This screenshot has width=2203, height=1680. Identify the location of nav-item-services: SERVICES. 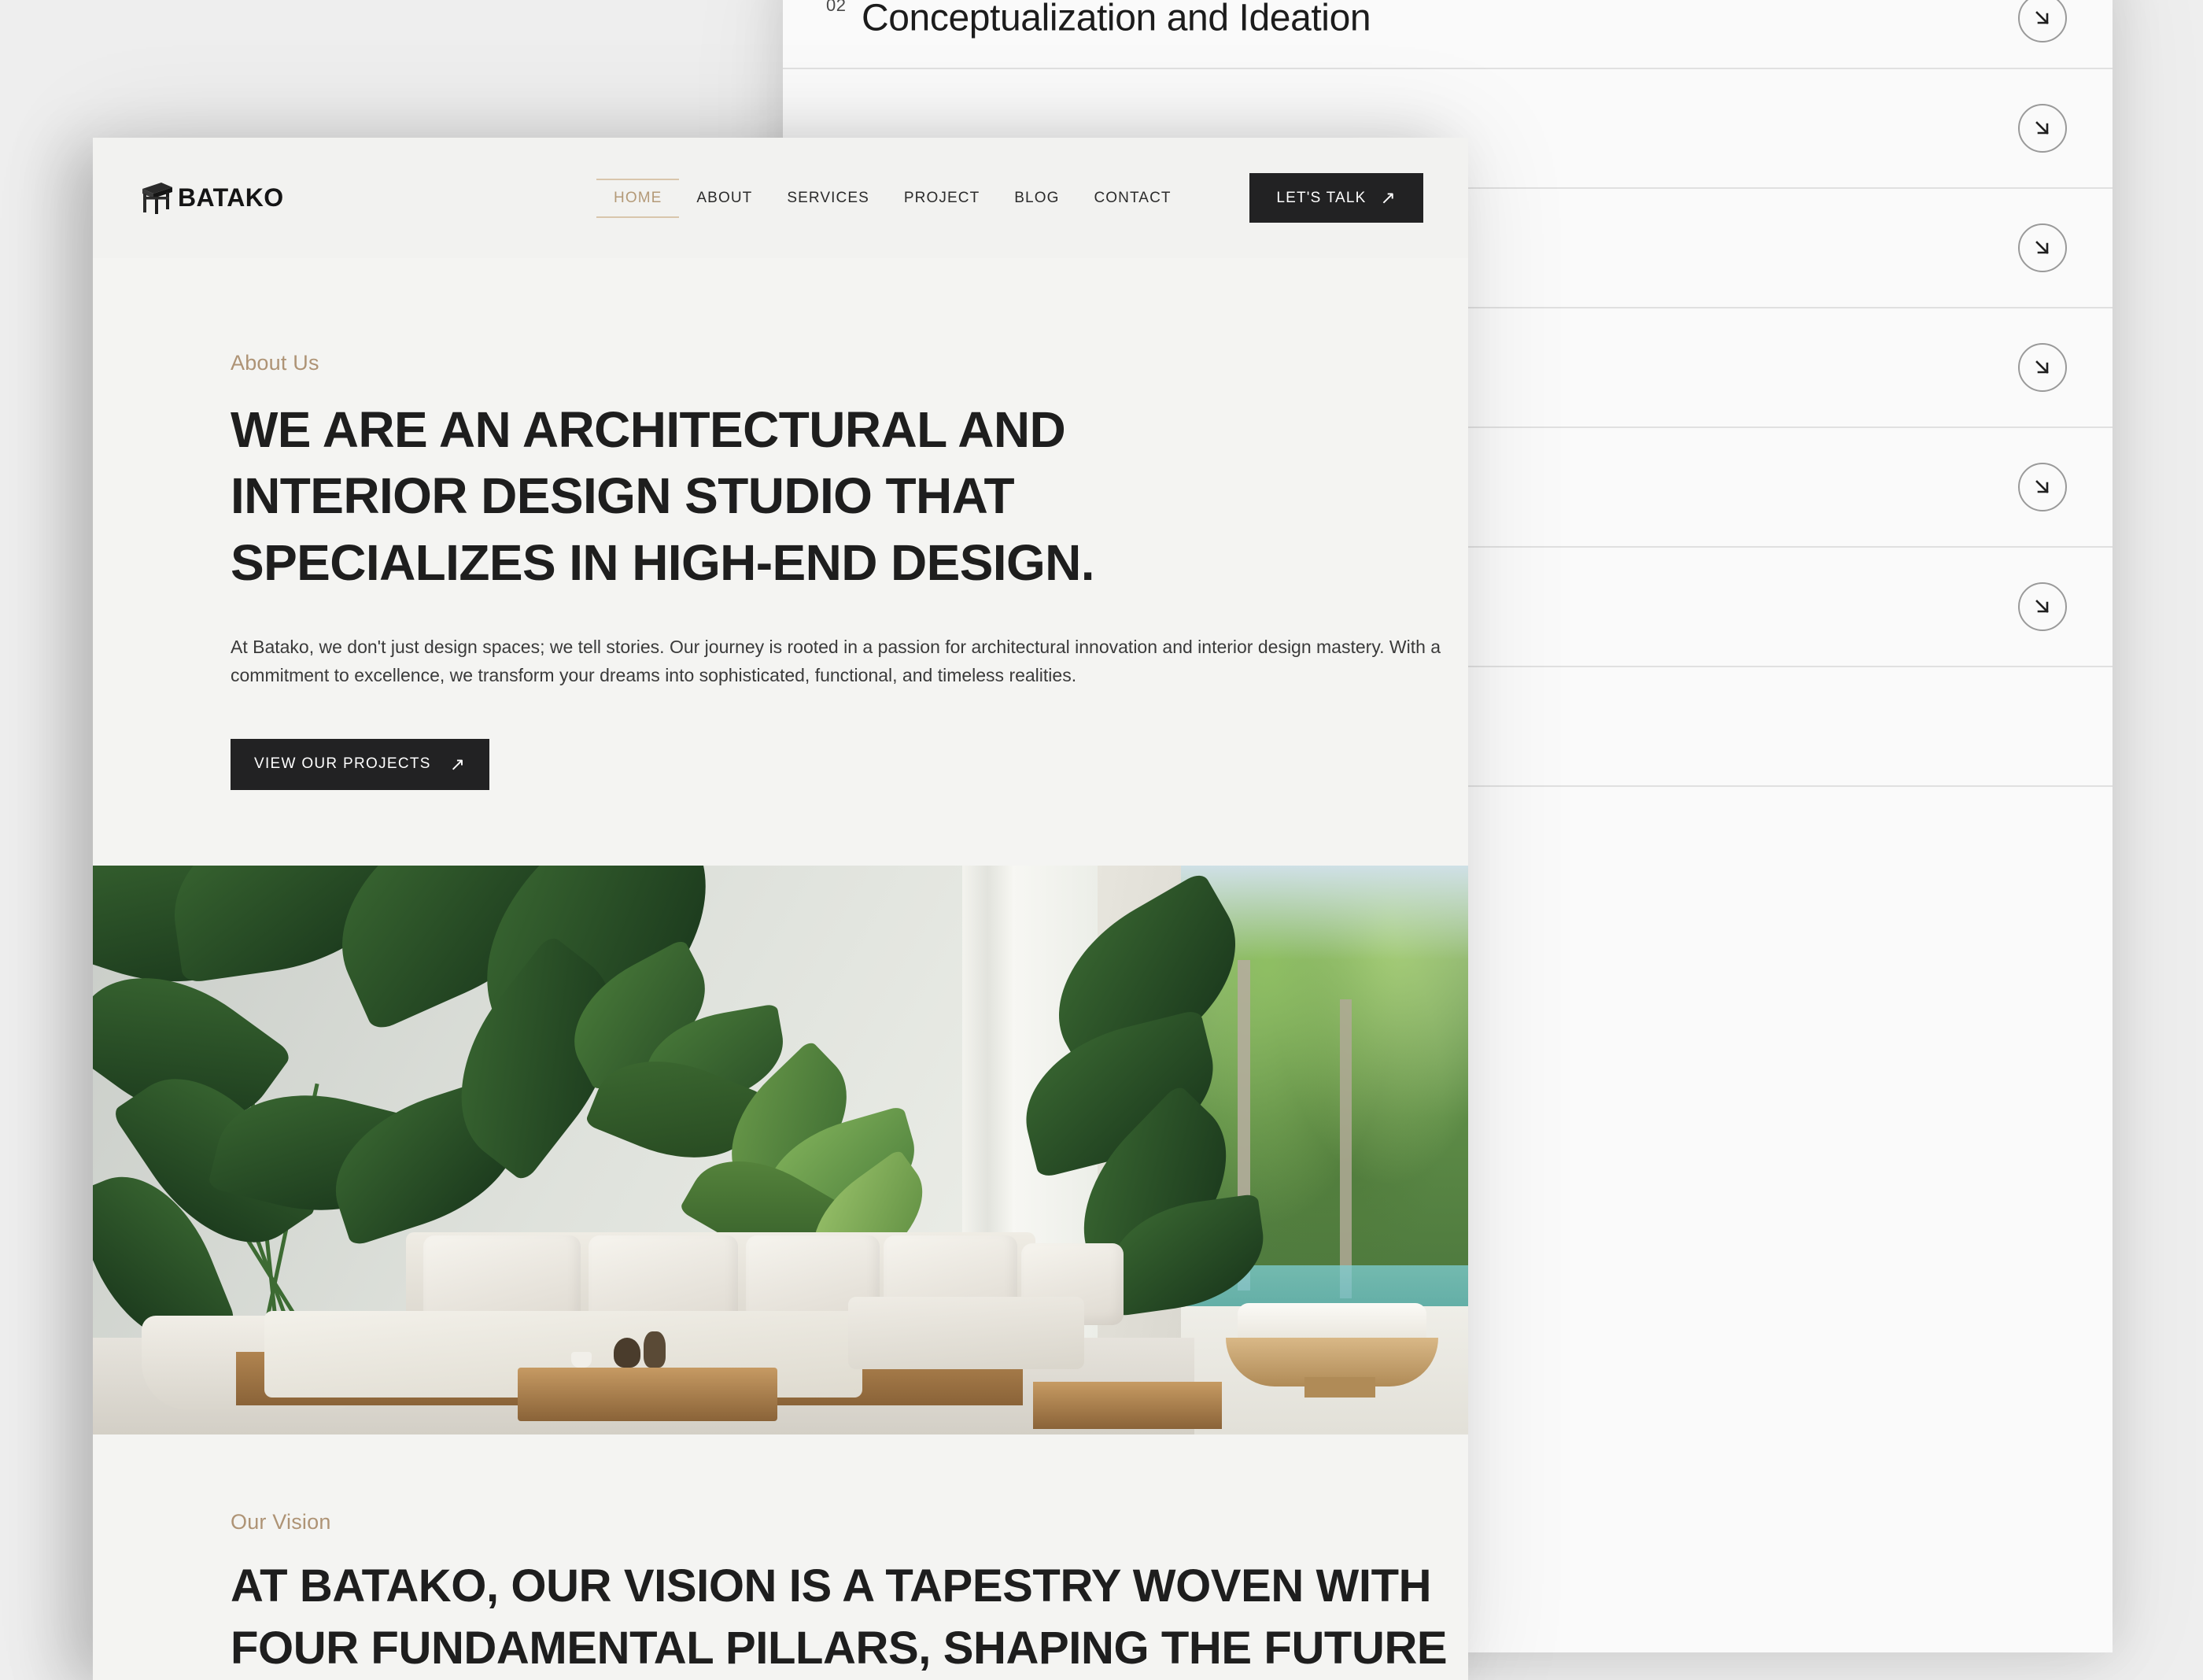
(828, 198).